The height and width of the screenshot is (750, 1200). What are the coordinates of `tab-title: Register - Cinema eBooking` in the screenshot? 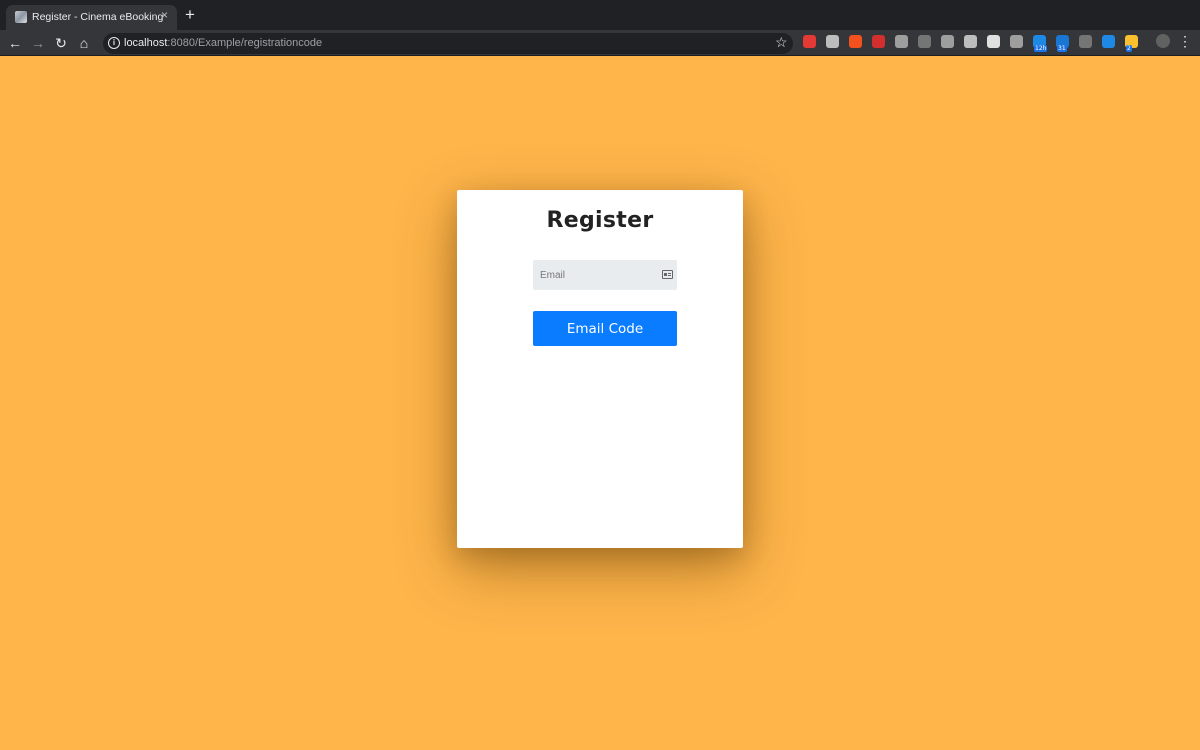 It's located at (98, 17).